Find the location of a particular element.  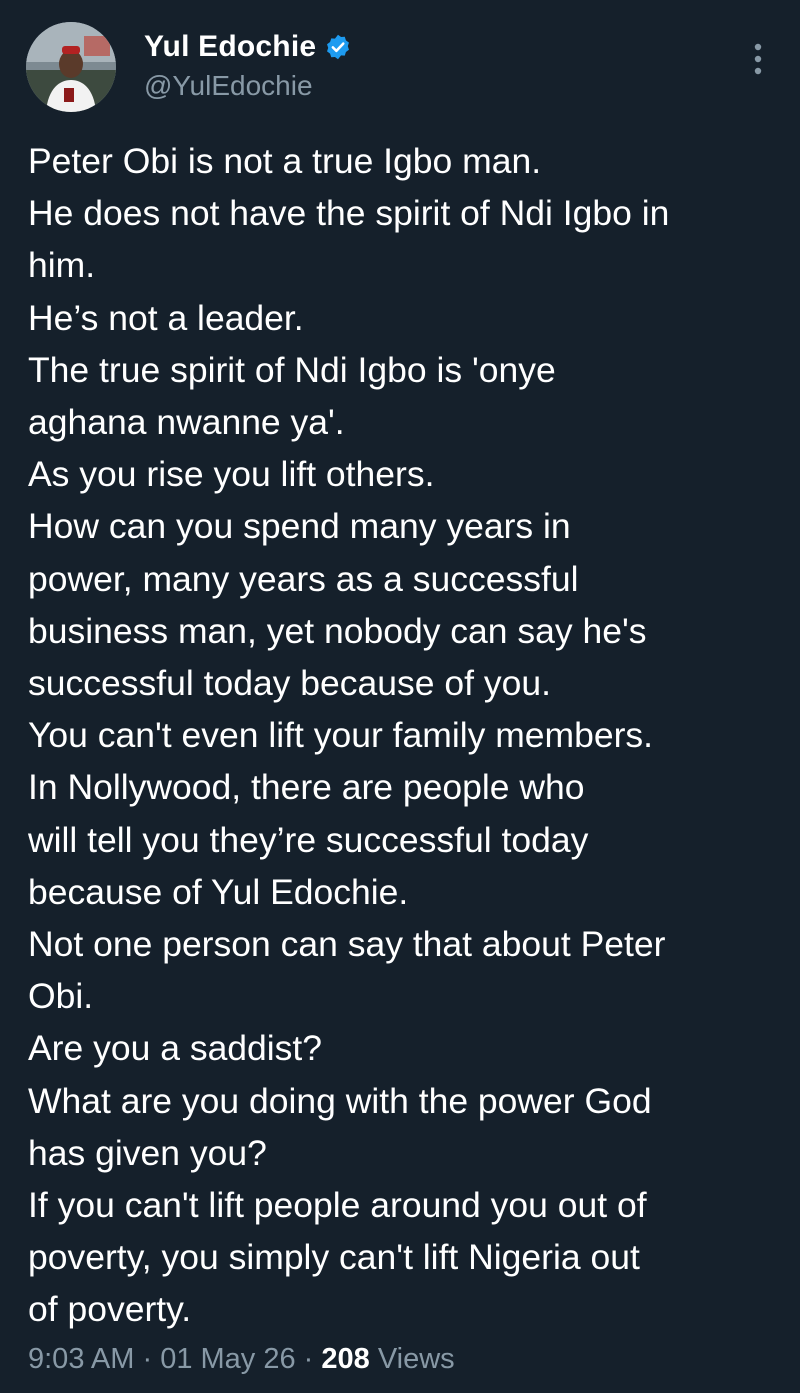

display-name-row: Yul Edochie is located at coordinates (248, 47).